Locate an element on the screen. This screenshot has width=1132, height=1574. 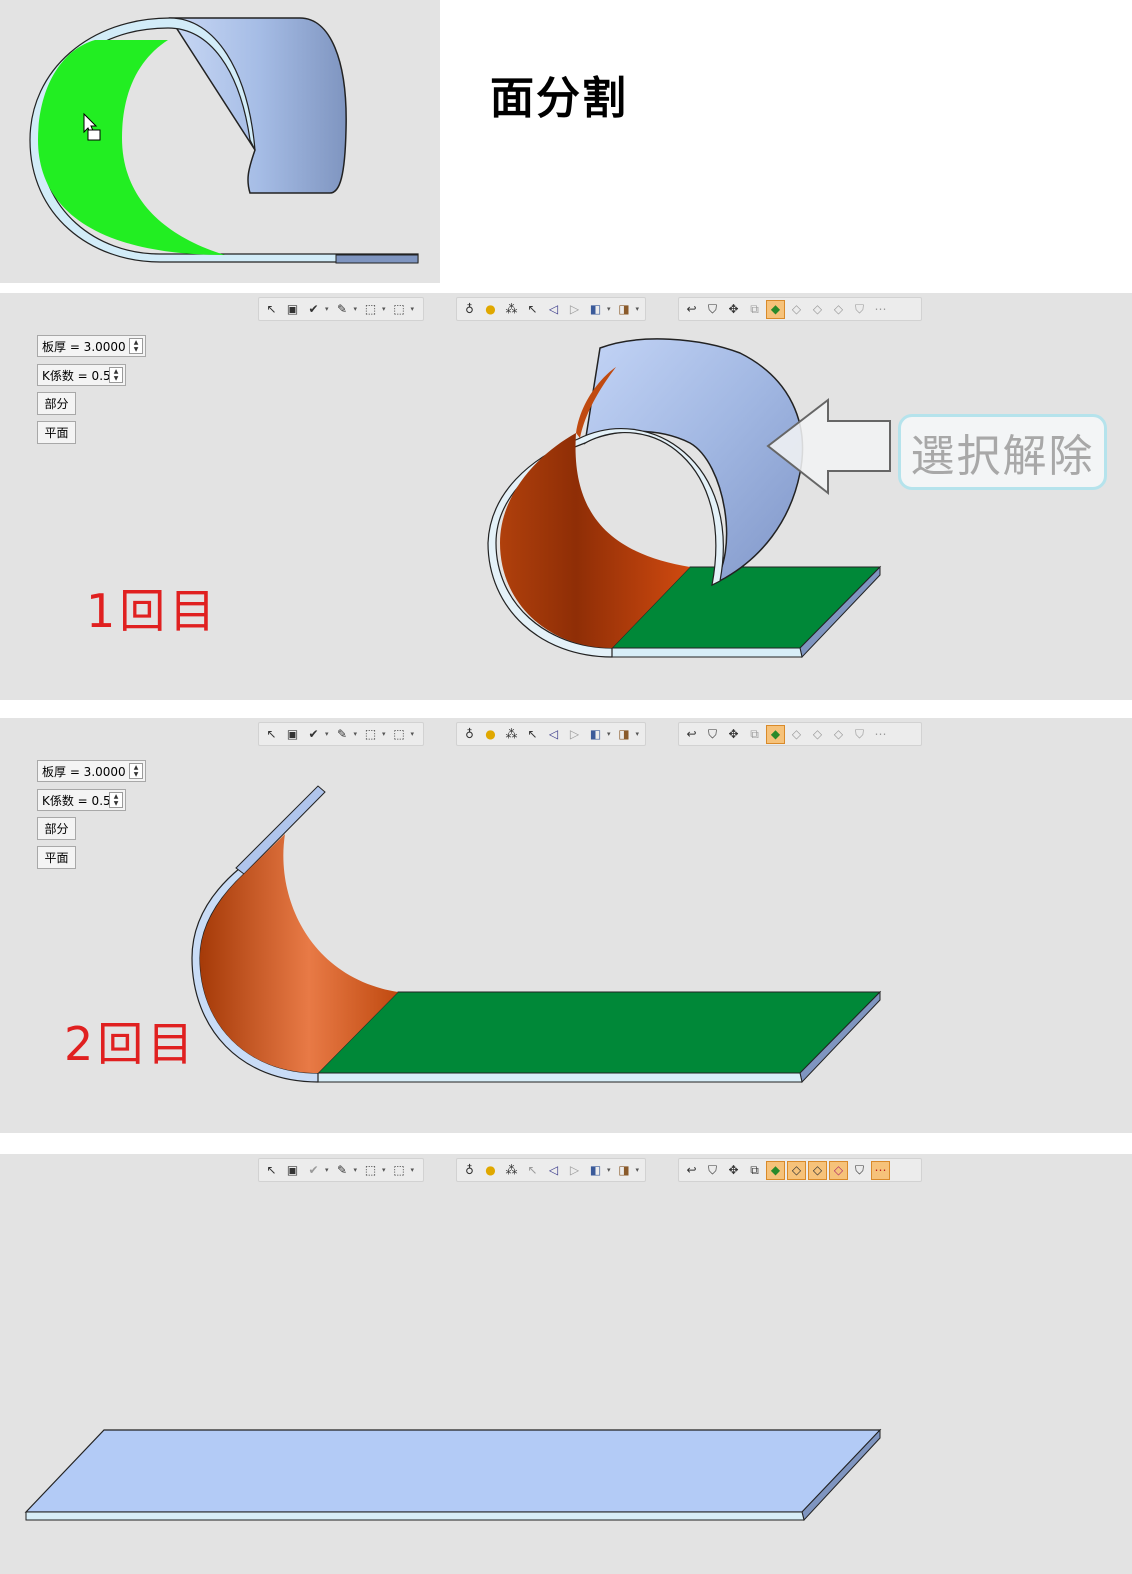
step1-model is located at coordinates (689, 498).